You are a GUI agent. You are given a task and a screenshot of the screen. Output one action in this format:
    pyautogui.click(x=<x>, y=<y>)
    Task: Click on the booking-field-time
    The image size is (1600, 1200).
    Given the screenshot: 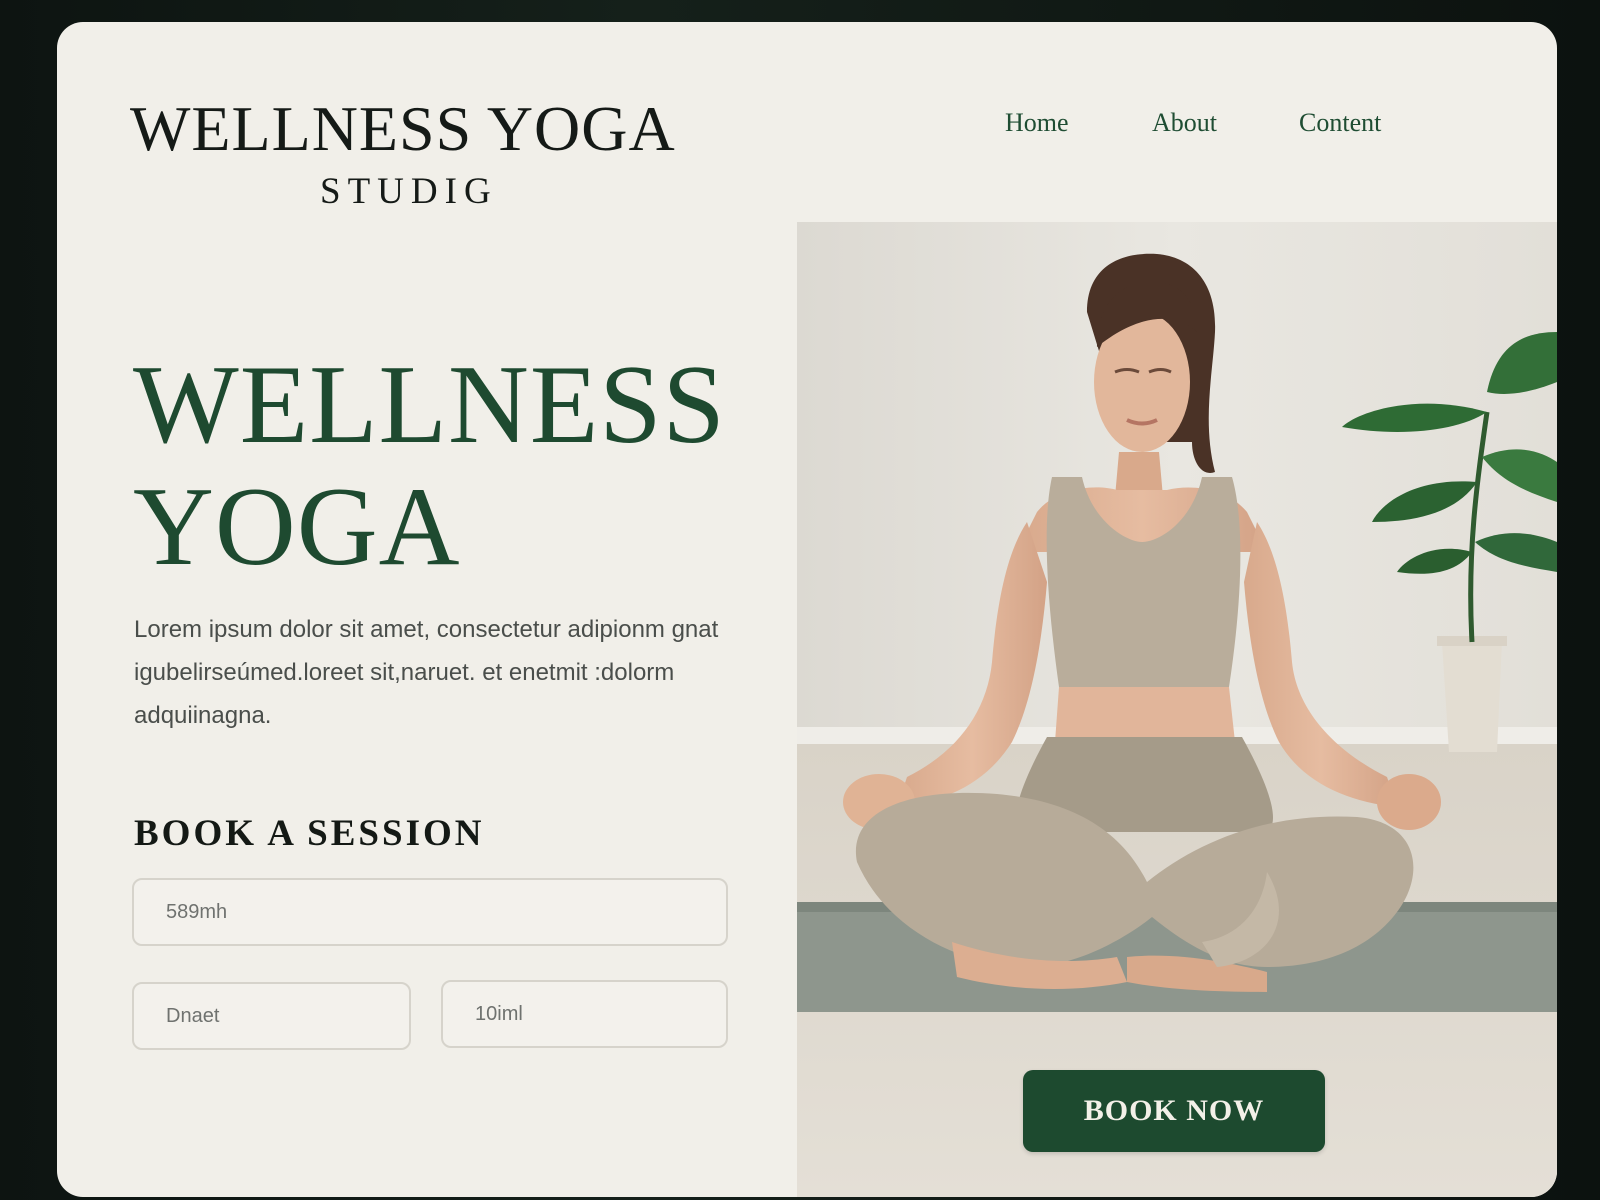 What is the action you would take?
    pyautogui.click(x=584, y=1014)
    